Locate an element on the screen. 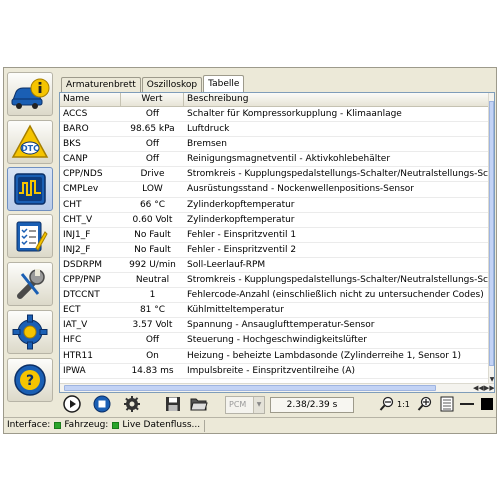 Image resolution: width=500 pixels, height=500 pixels. layout-single-button is located at coordinates (447, 405).